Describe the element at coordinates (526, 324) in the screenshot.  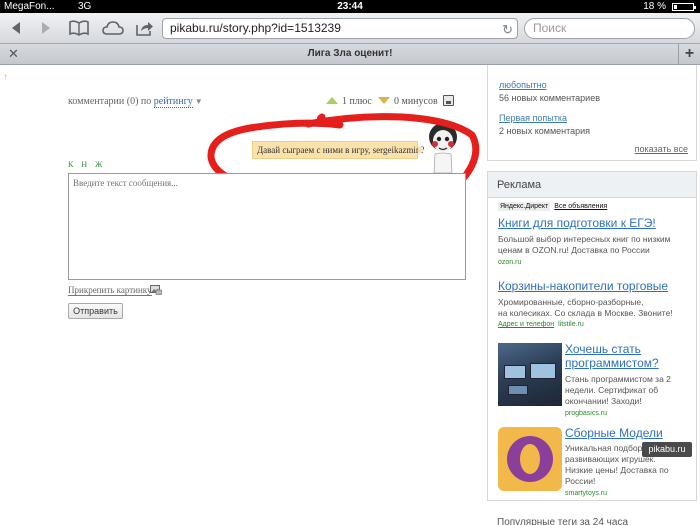
I see `ad-contact-link: Адрес и телефон` at that location.